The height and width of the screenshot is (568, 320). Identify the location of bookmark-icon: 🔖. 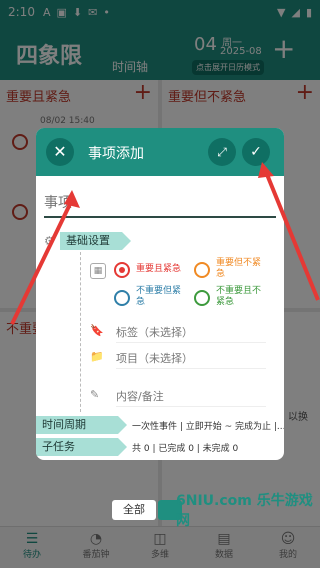
(97, 330).